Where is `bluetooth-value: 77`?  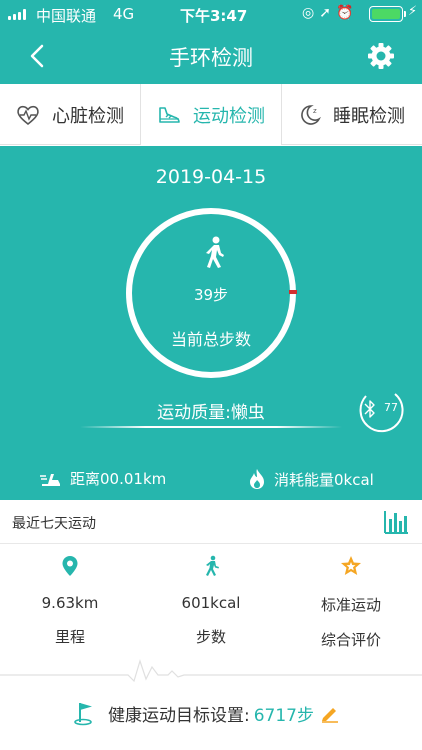 bluetooth-value: 77 is located at coordinates (391, 407).